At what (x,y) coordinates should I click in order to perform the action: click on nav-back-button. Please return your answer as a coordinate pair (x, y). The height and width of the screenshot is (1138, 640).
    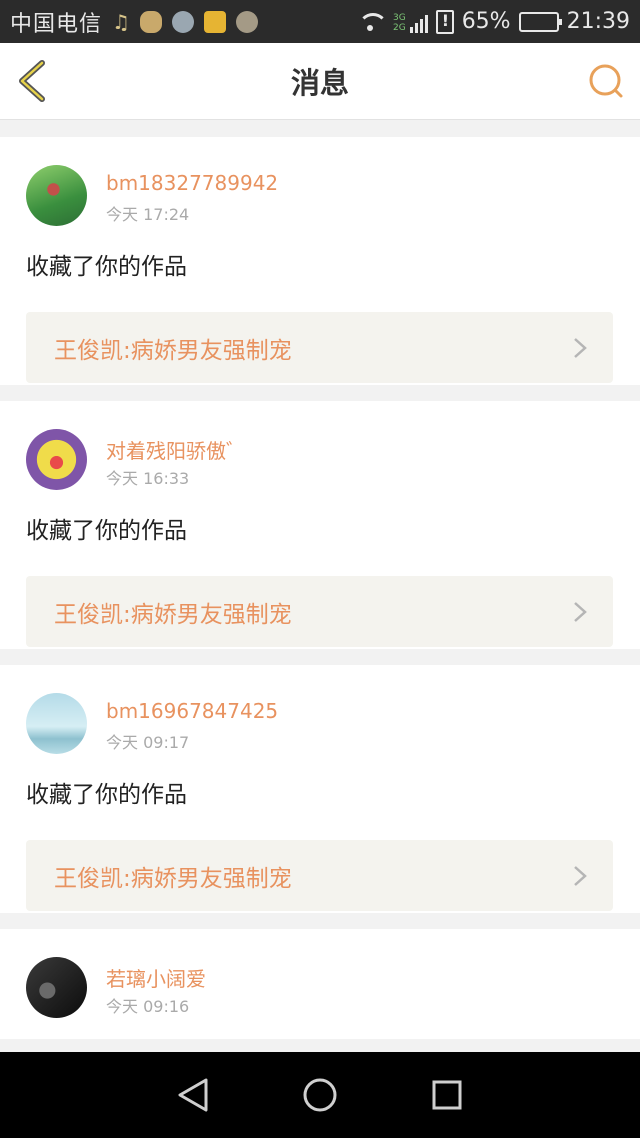
    Looking at the image, I should click on (193, 1095).